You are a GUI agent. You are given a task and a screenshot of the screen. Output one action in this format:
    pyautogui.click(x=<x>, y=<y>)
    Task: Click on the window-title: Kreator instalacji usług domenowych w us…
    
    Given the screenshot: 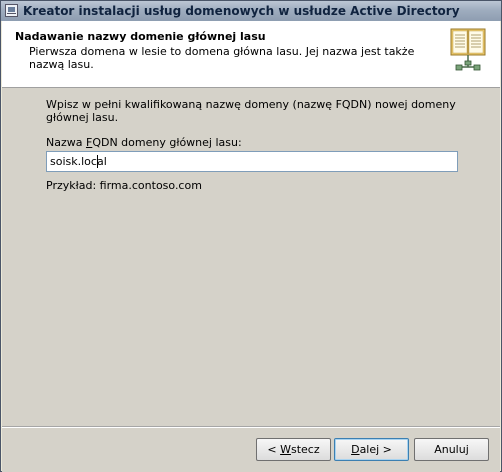 What is the action you would take?
    pyautogui.click(x=241, y=11)
    